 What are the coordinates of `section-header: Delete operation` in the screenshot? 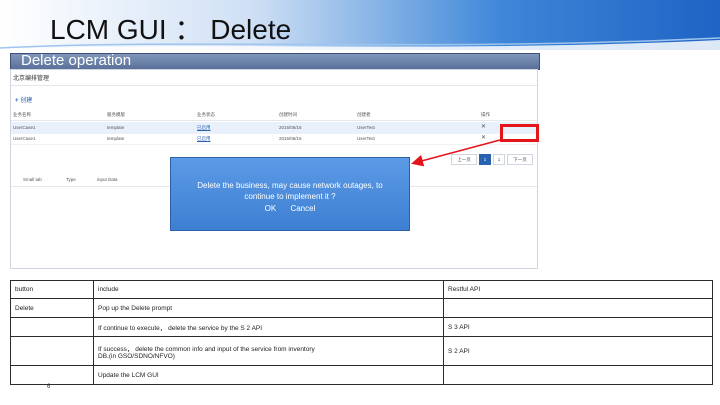 It's located at (275, 61).